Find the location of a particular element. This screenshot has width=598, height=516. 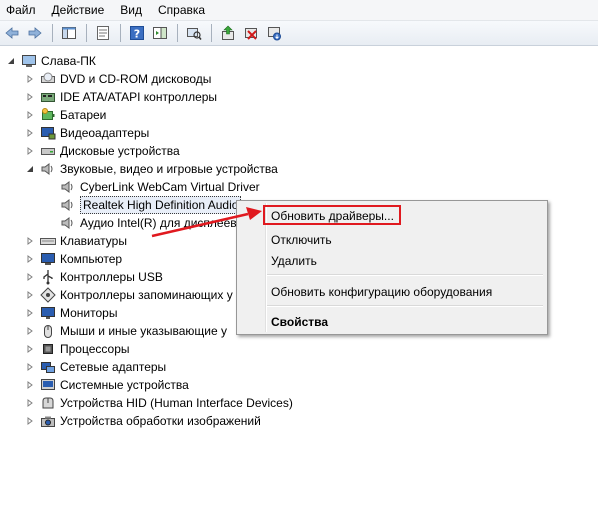

tree-item: Мониторы is located at coordinates (71, 313).